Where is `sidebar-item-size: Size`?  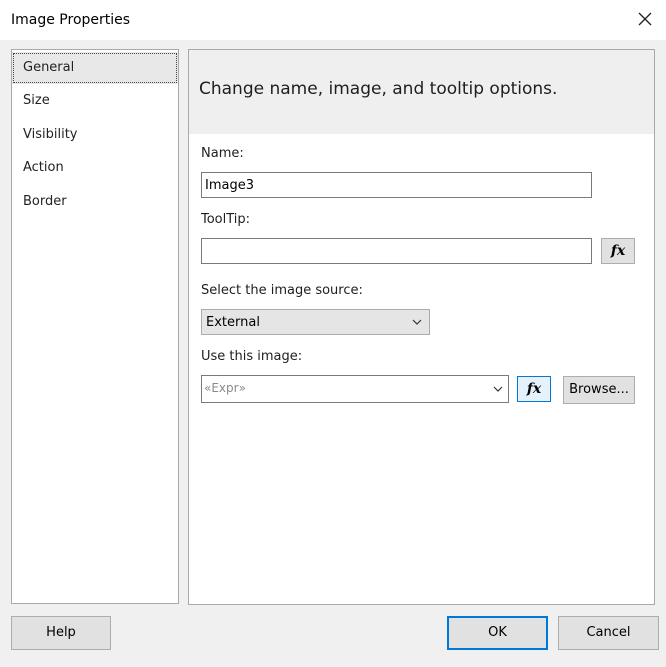 sidebar-item-size: Size is located at coordinates (95, 101).